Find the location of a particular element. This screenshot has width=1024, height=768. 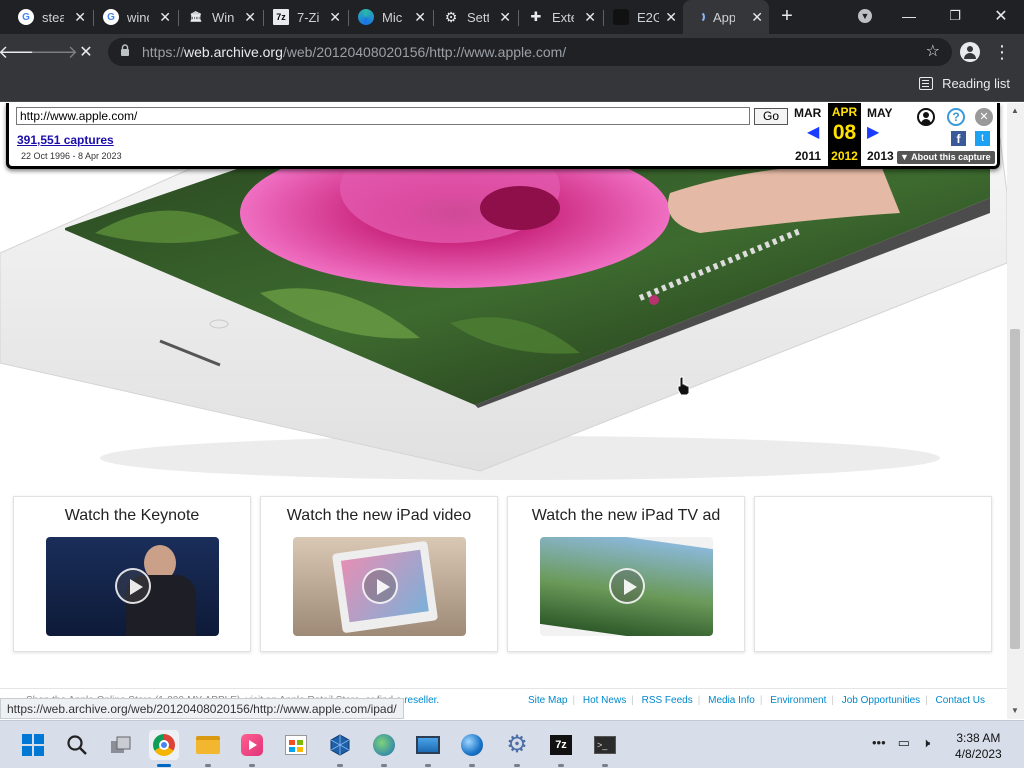

tab-3: 🏛 Win ✕ is located at coordinates (220, 17).